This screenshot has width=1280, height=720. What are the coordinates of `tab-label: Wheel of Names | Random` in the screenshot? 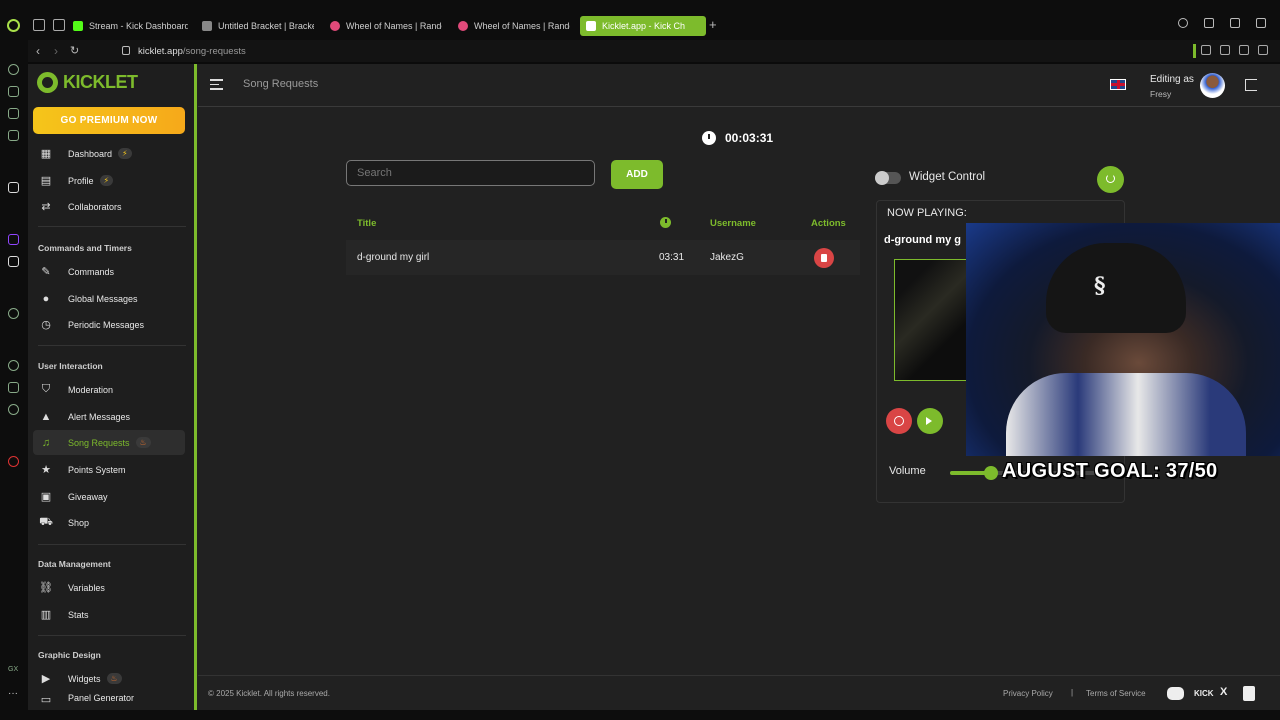 It's located at (522, 26).